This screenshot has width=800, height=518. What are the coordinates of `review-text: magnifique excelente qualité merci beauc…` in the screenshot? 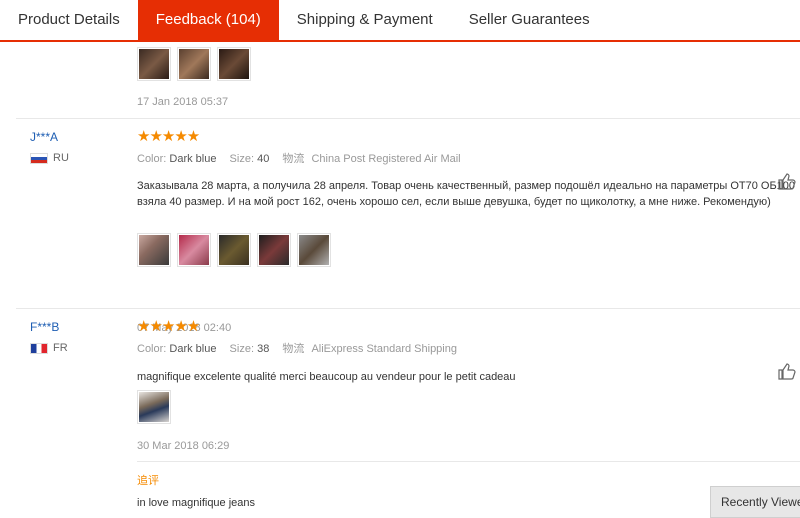 It's located at (326, 377).